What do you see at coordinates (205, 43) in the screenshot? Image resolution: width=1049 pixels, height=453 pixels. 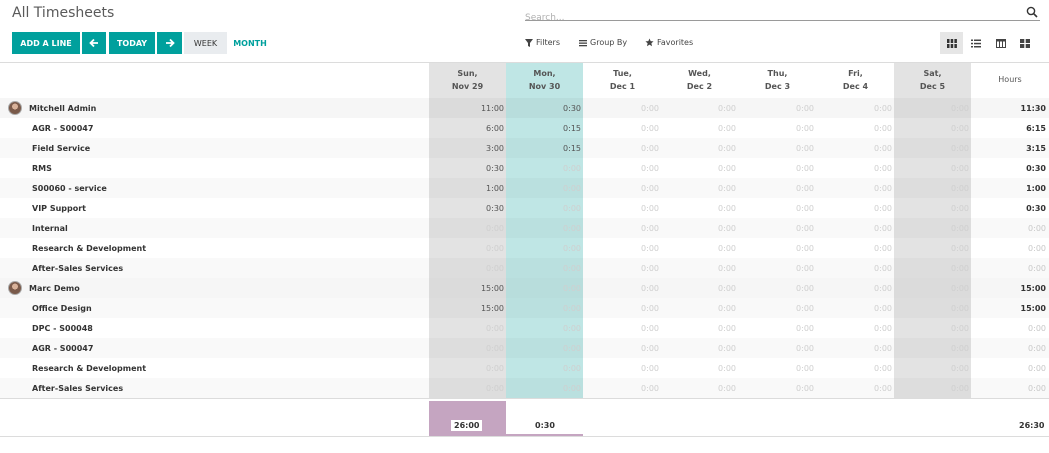 I see `week-view-button: WEEK` at bounding box center [205, 43].